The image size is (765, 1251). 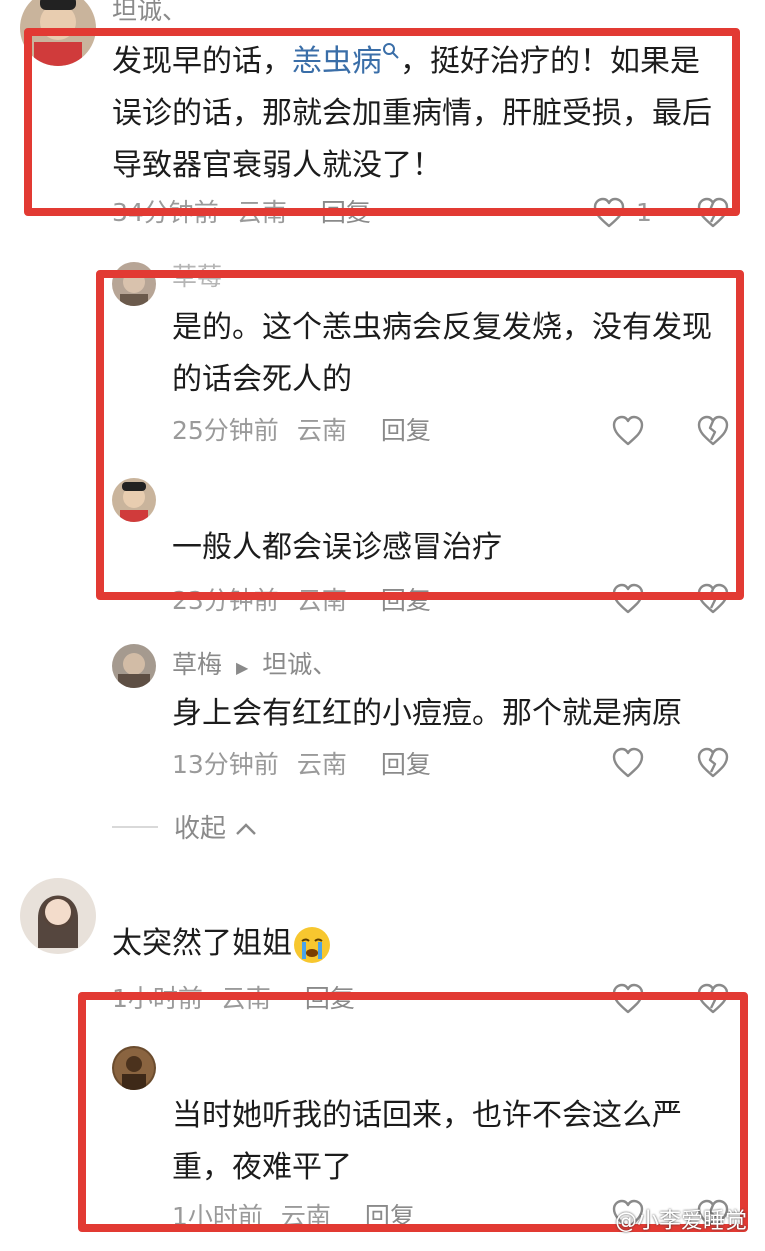 I want to click on reply-arrow-icon: ▶, so click(x=242, y=667).